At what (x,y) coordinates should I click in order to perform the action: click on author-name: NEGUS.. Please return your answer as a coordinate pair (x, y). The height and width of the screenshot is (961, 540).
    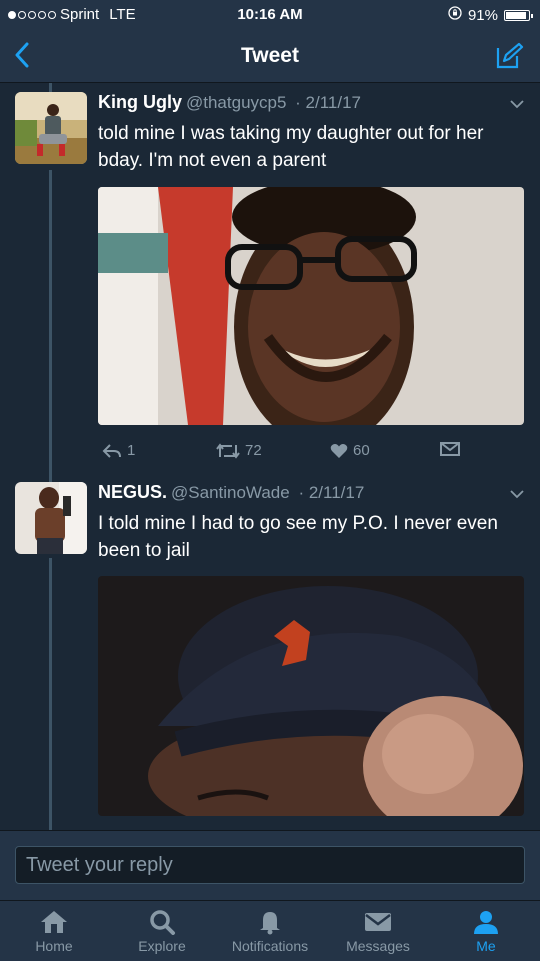
    Looking at the image, I should click on (132, 492).